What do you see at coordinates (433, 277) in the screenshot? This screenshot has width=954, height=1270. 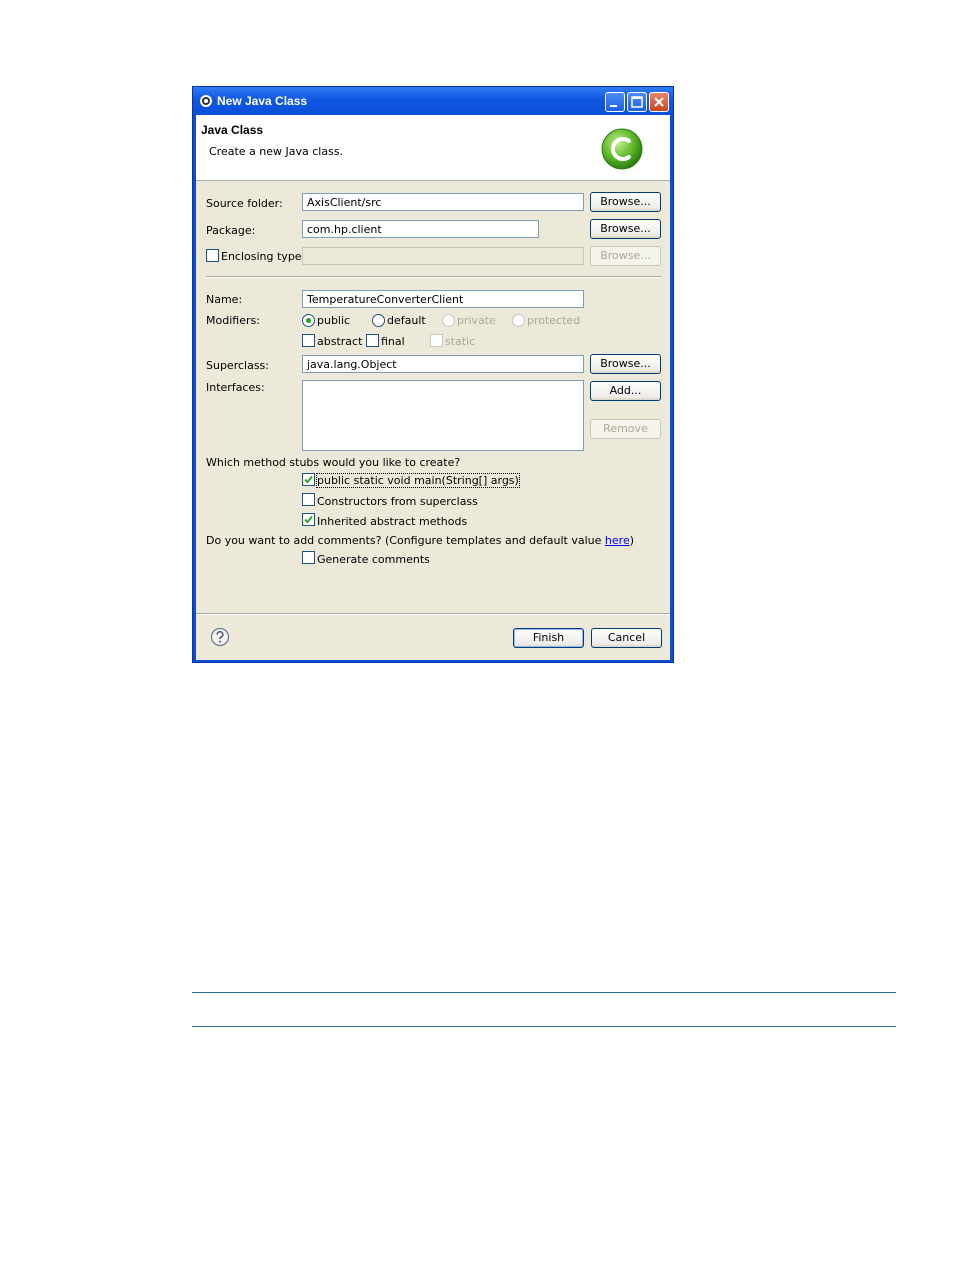 I see `section-separator` at bounding box center [433, 277].